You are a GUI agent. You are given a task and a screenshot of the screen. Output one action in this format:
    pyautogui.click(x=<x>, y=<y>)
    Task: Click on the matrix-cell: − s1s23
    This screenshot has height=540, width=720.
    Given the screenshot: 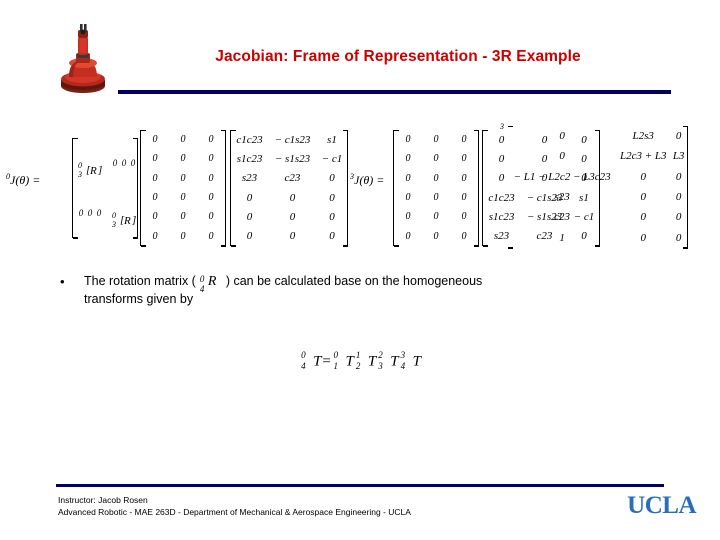 What is the action you would take?
    pyautogui.click(x=292, y=158)
    